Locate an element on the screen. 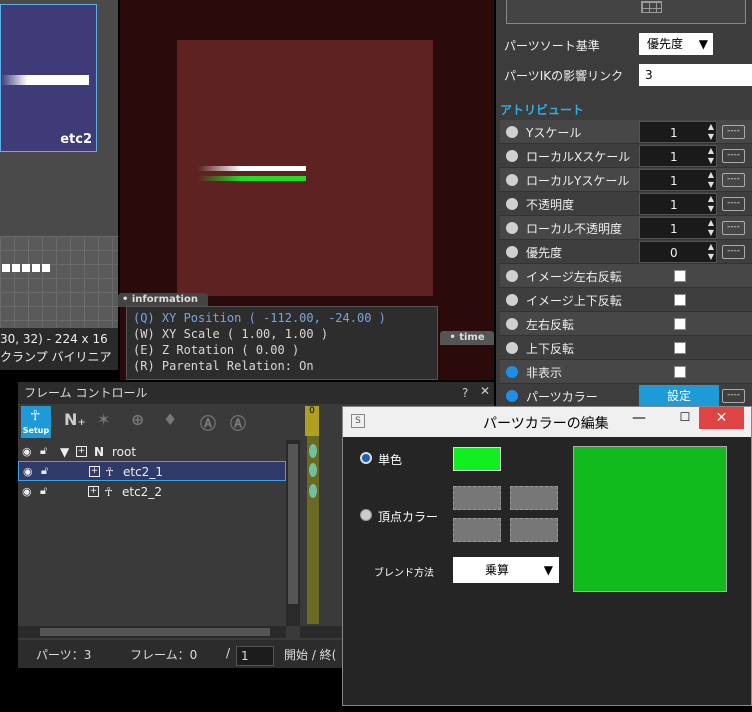 This screenshot has width=752, height=712. keyframe-root is located at coordinates (313, 451).